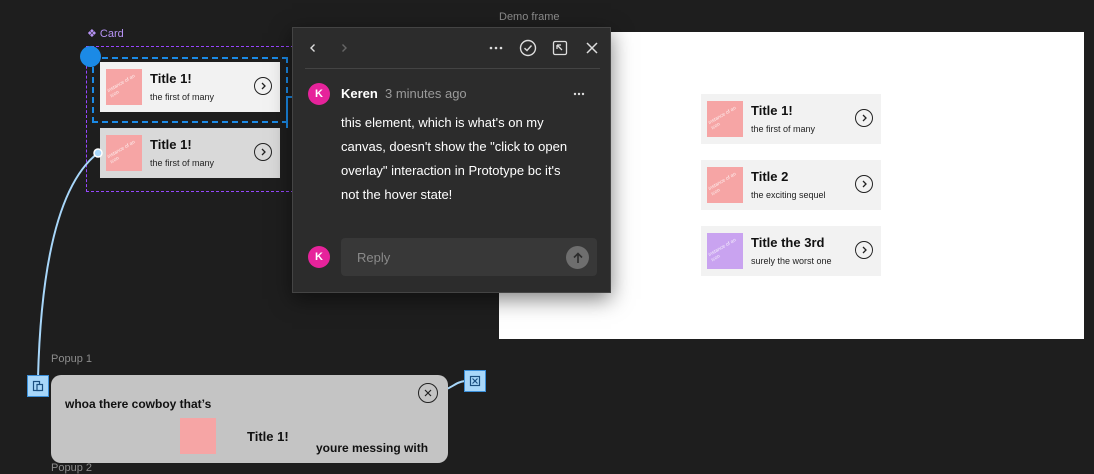 The image size is (1094, 474). Describe the element at coordinates (528, 48) in the screenshot. I see `resolve-check-icon` at that location.